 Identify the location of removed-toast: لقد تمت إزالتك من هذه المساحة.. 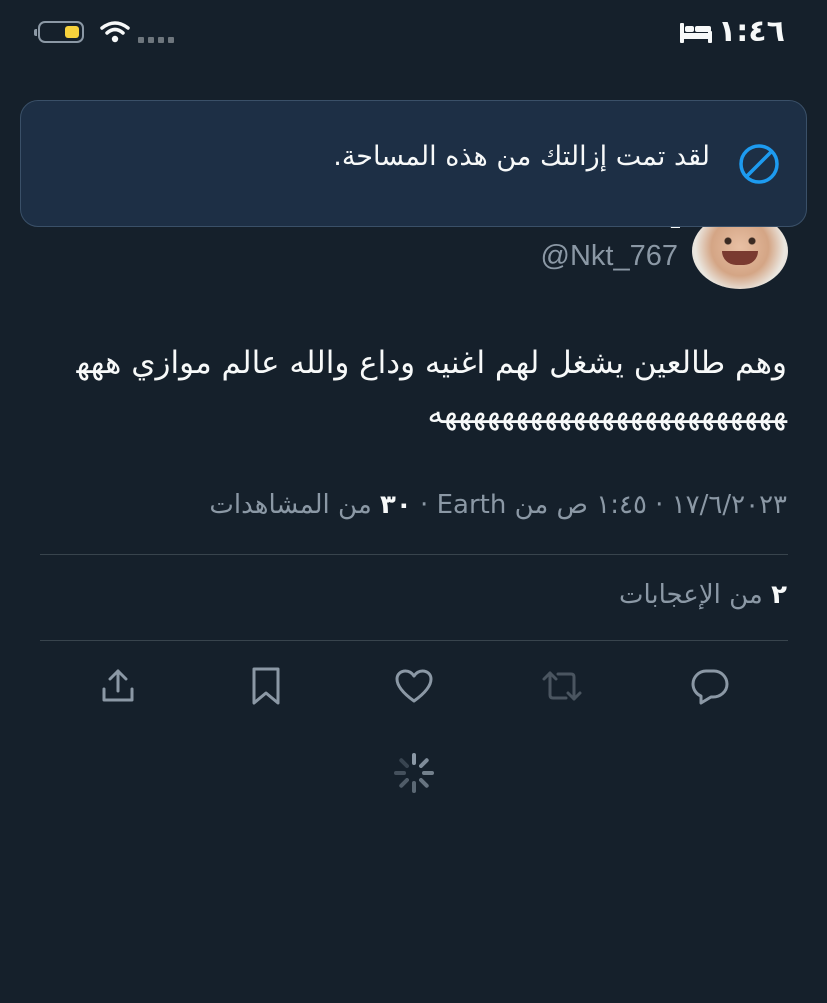
(413, 163).